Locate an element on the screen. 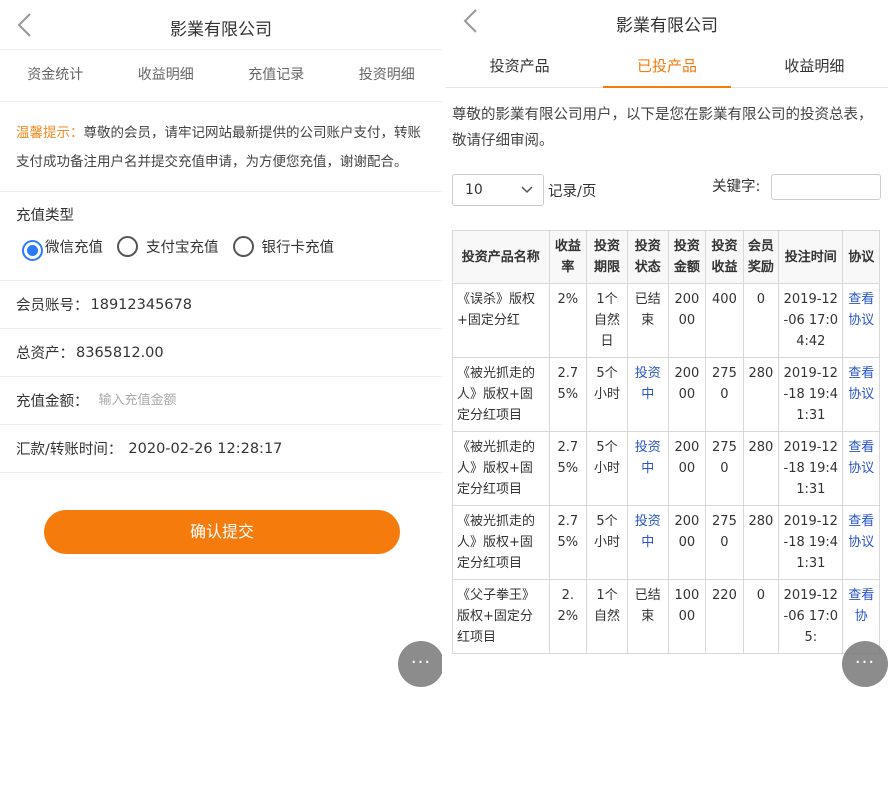  col-time: 投注时间 is located at coordinates (811, 257).